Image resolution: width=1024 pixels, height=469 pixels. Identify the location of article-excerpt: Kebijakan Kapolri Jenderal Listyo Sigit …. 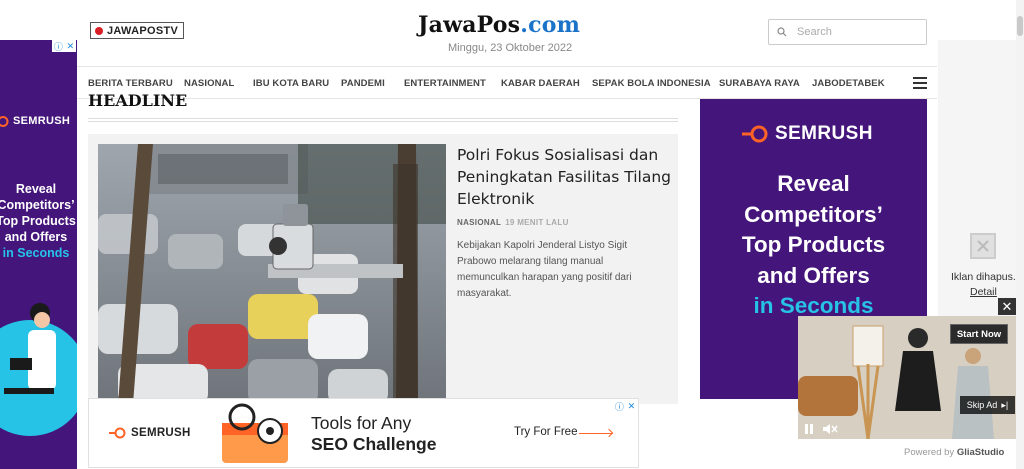
(544, 269).